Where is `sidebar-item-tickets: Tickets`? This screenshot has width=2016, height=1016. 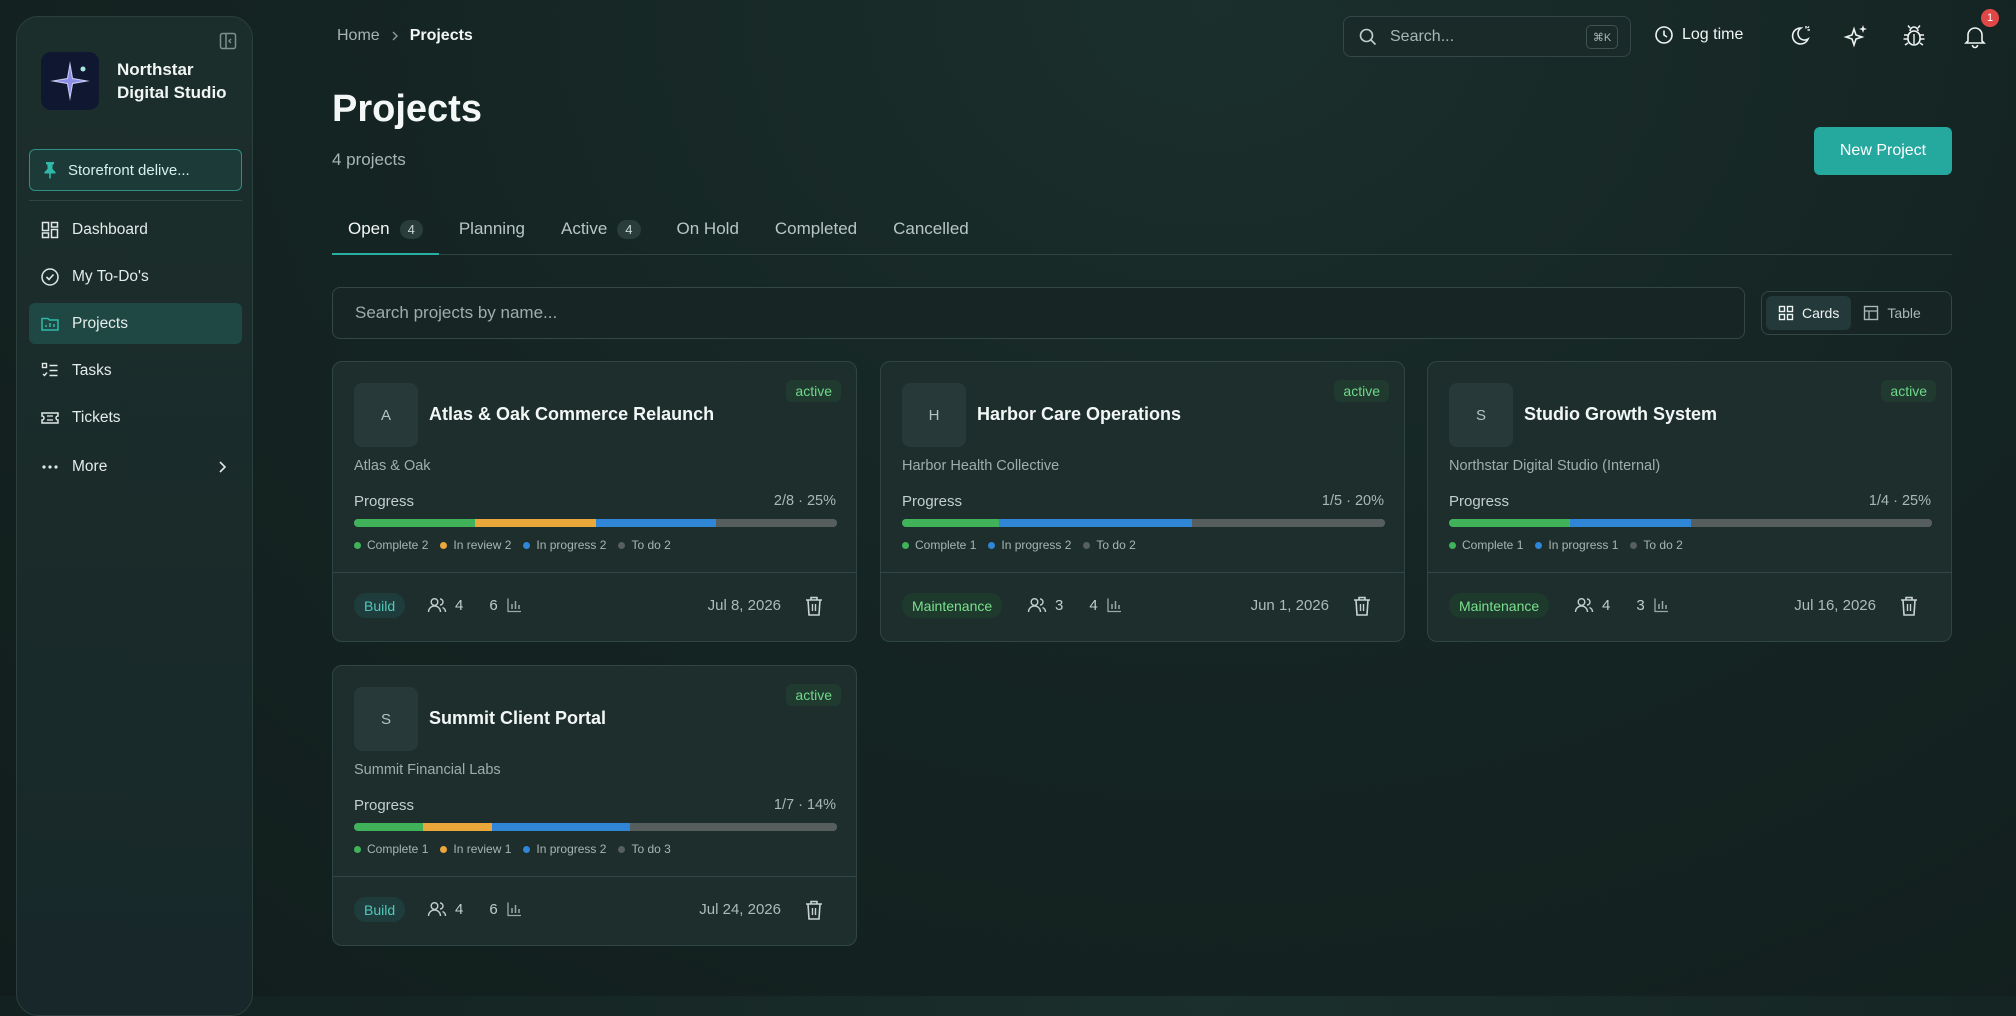
sidebar-item-tickets: Tickets is located at coordinates (135, 417).